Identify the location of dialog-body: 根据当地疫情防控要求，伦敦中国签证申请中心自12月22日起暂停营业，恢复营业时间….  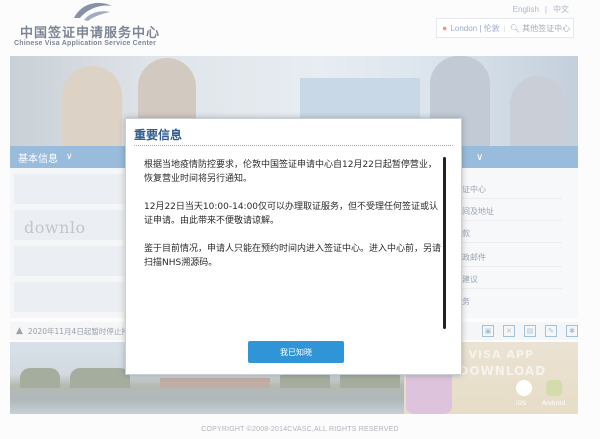
(292, 221).